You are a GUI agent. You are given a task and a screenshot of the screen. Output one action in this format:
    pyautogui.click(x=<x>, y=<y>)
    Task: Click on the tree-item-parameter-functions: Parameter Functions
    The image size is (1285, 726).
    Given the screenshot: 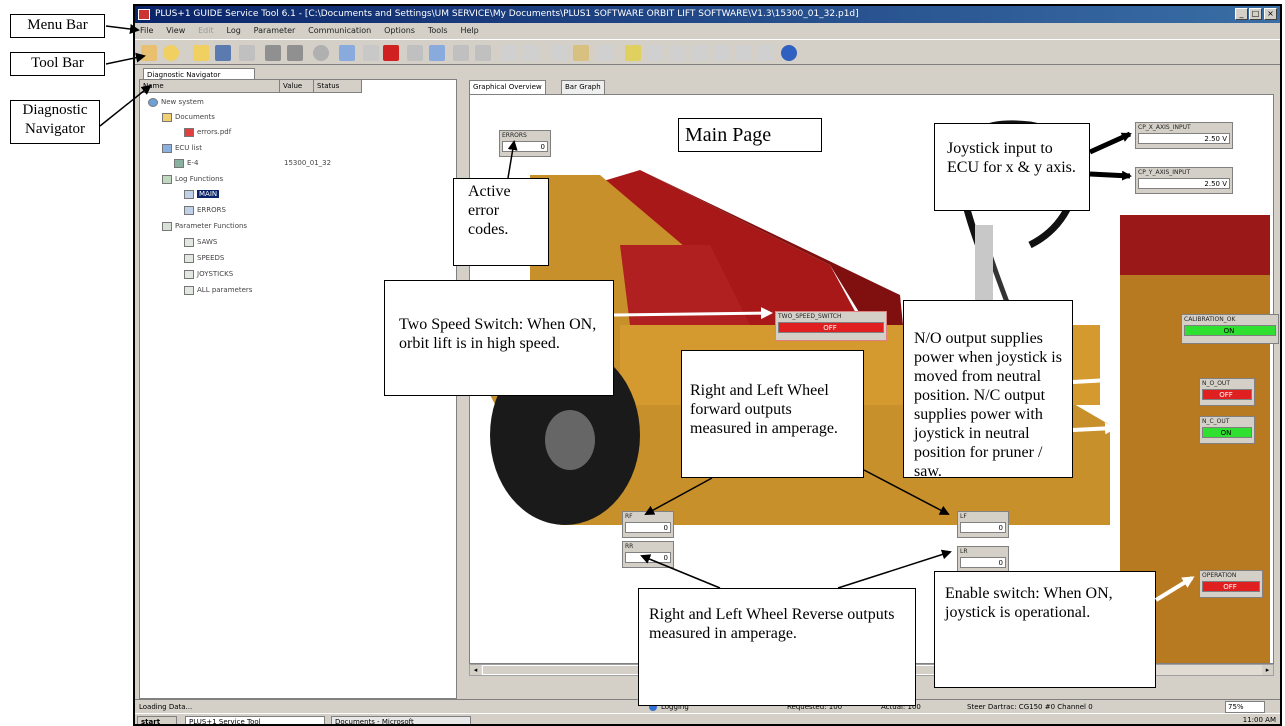 What is the action you would take?
    pyautogui.click(x=204, y=226)
    